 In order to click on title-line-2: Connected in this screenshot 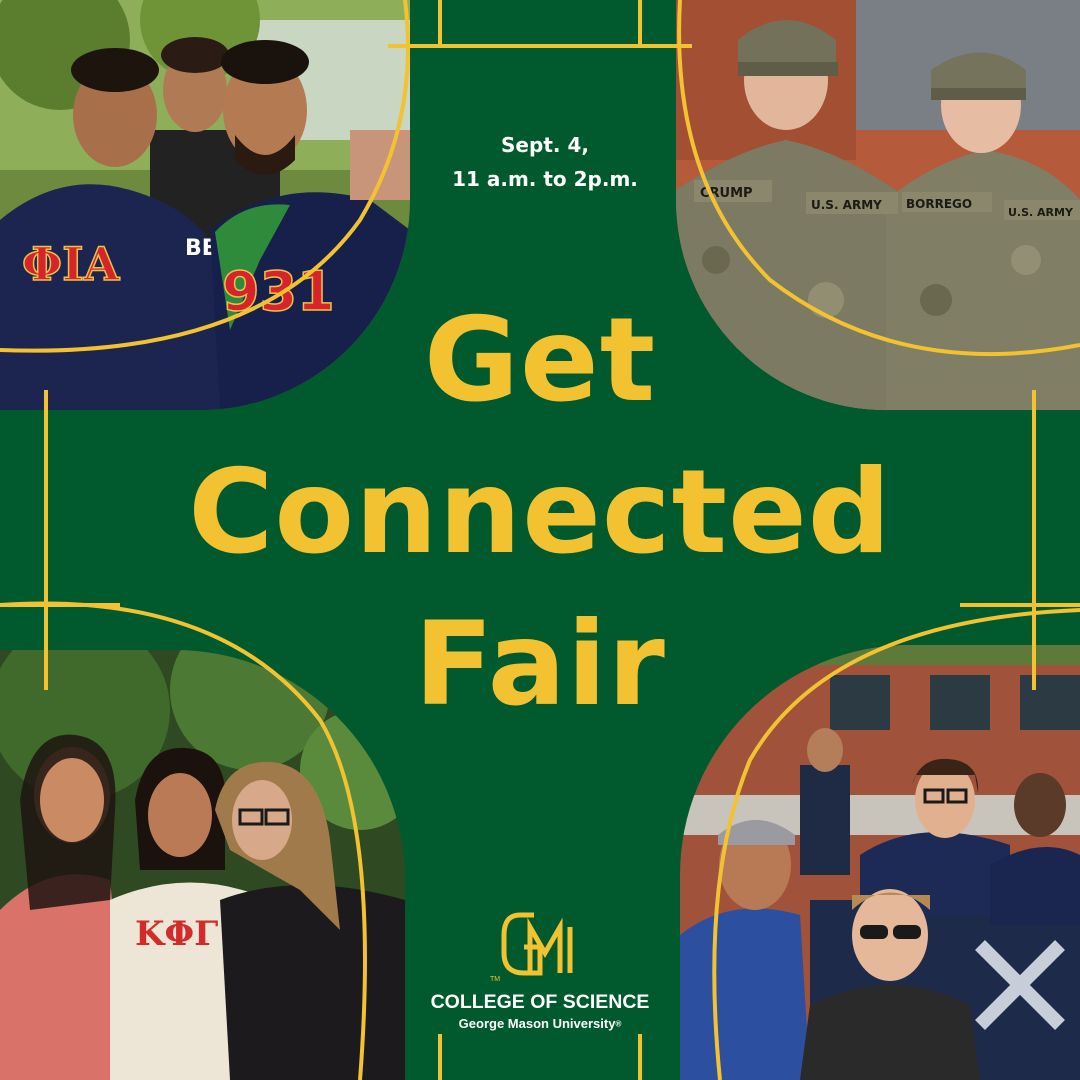, I will do `click(540, 512)`.